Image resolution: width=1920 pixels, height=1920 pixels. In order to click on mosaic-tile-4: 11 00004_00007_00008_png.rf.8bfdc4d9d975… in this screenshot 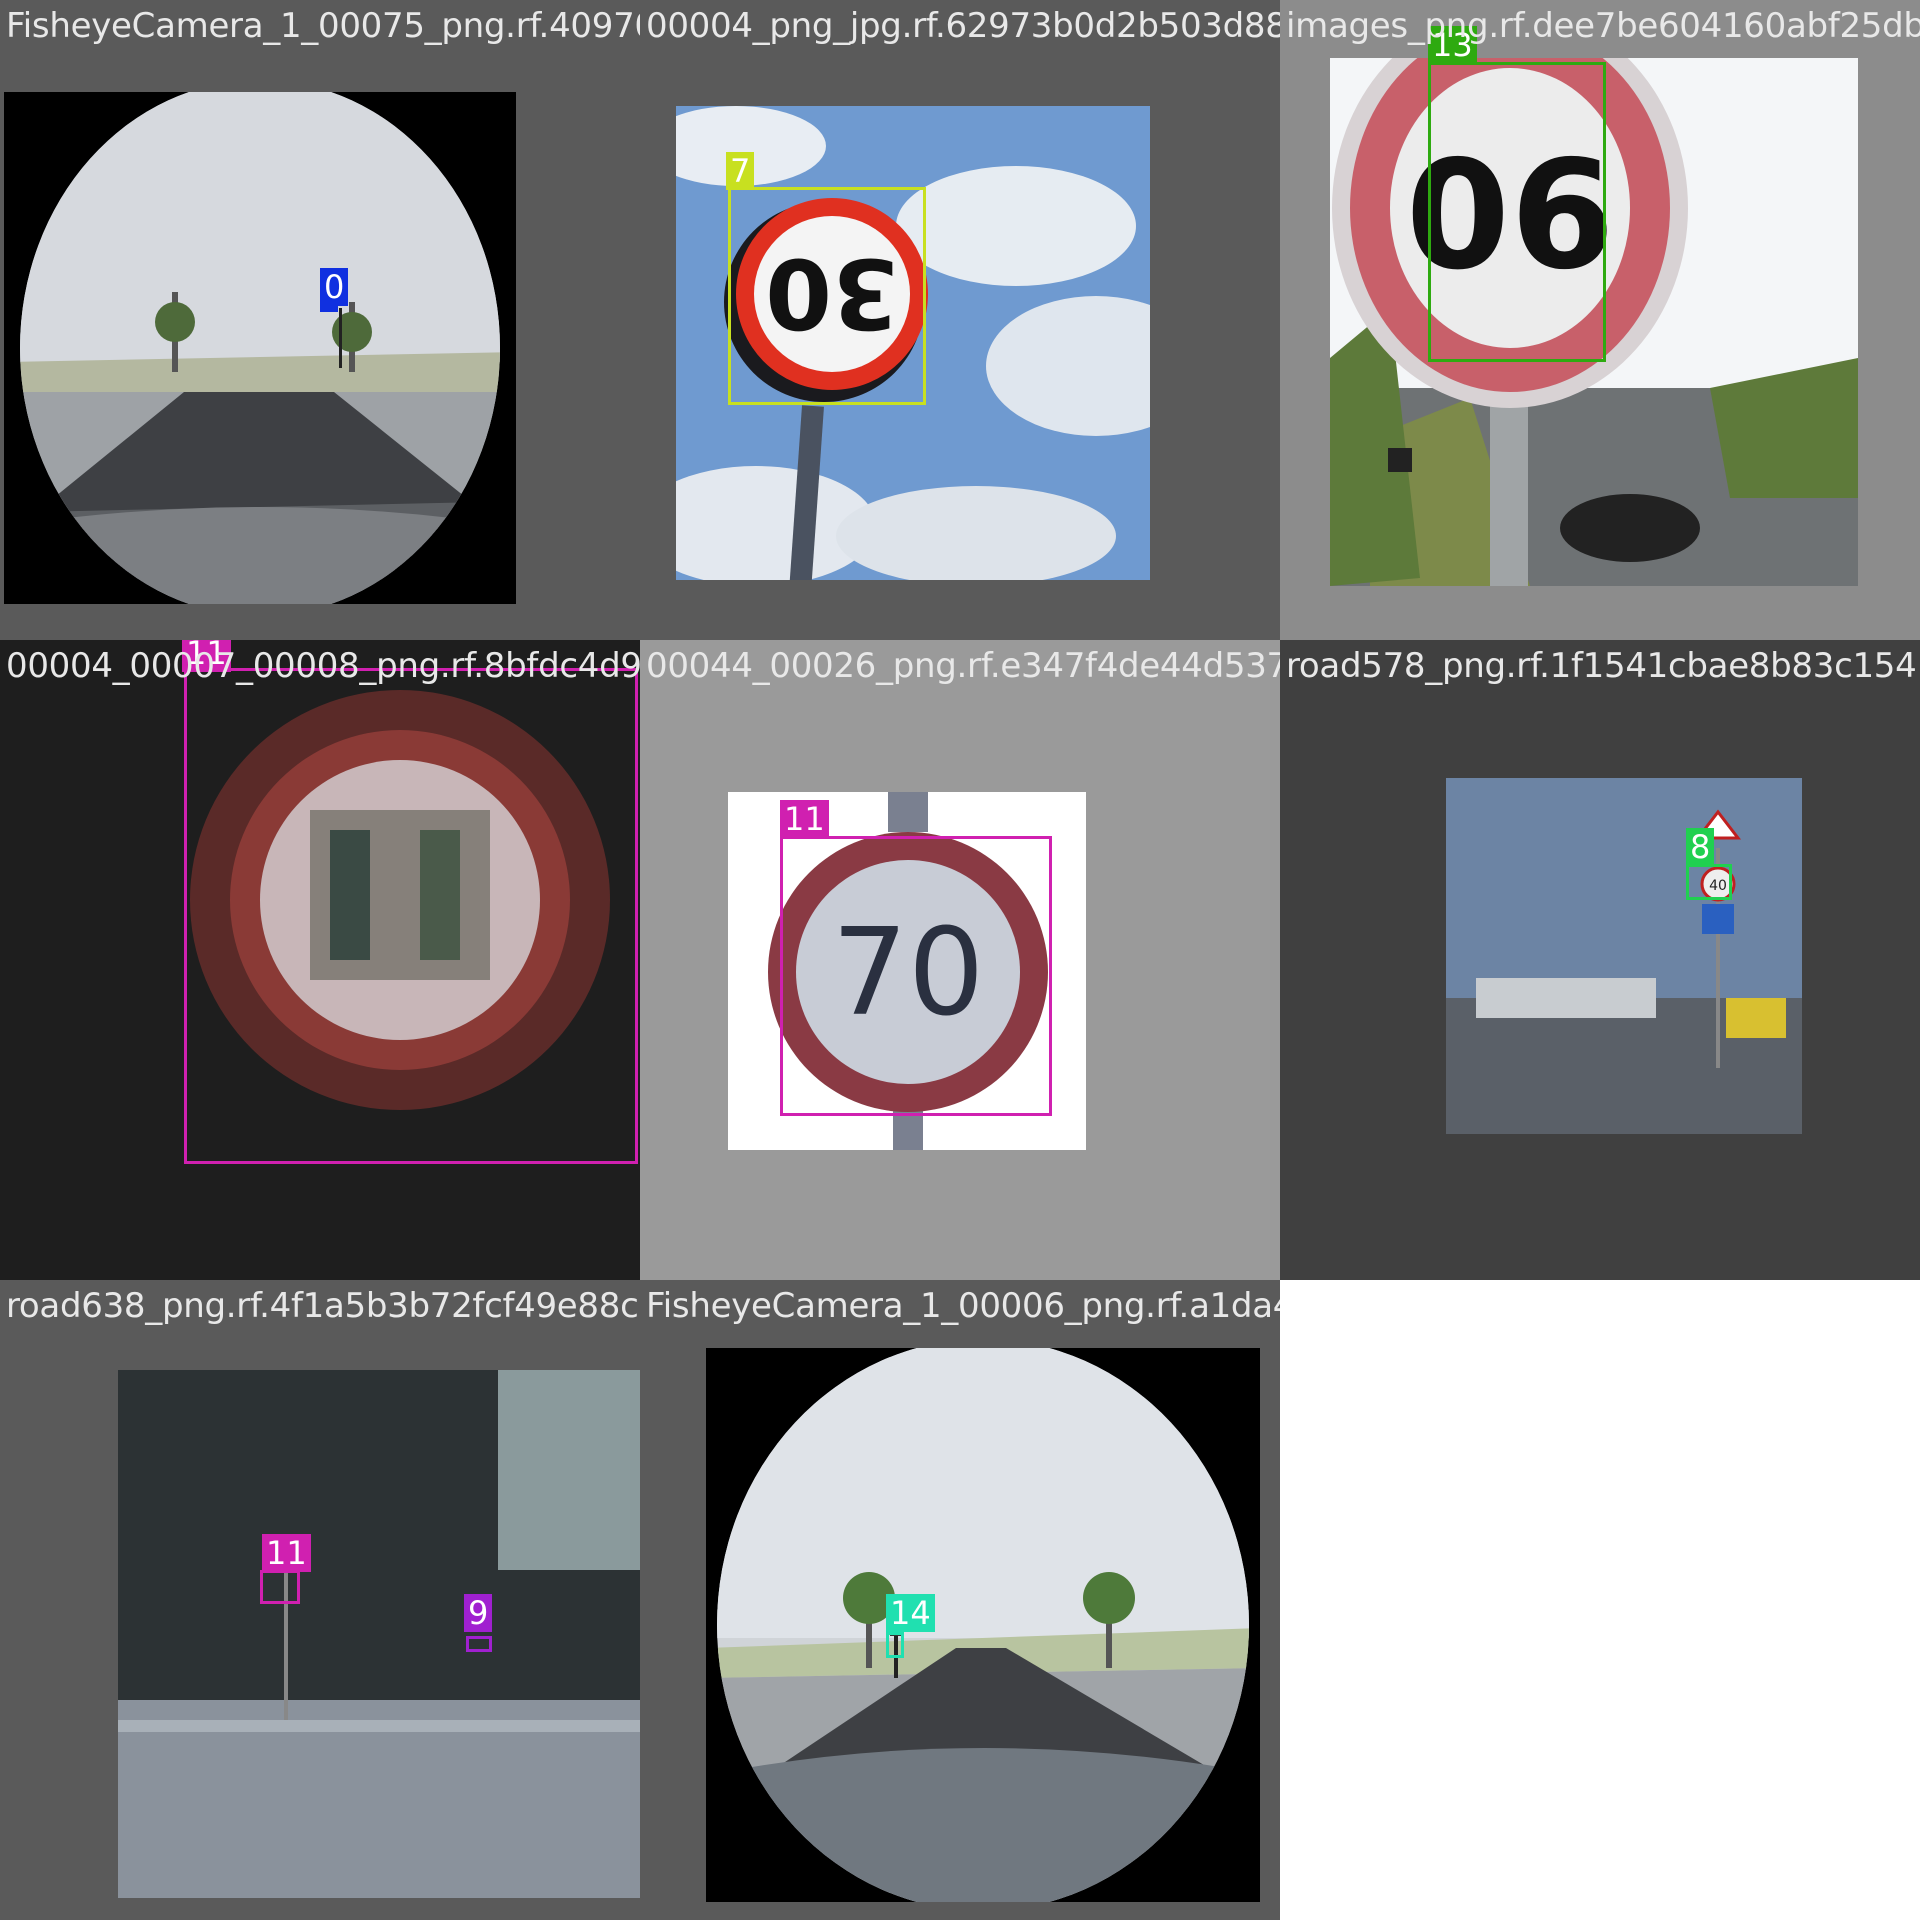, I will do `click(320, 960)`.